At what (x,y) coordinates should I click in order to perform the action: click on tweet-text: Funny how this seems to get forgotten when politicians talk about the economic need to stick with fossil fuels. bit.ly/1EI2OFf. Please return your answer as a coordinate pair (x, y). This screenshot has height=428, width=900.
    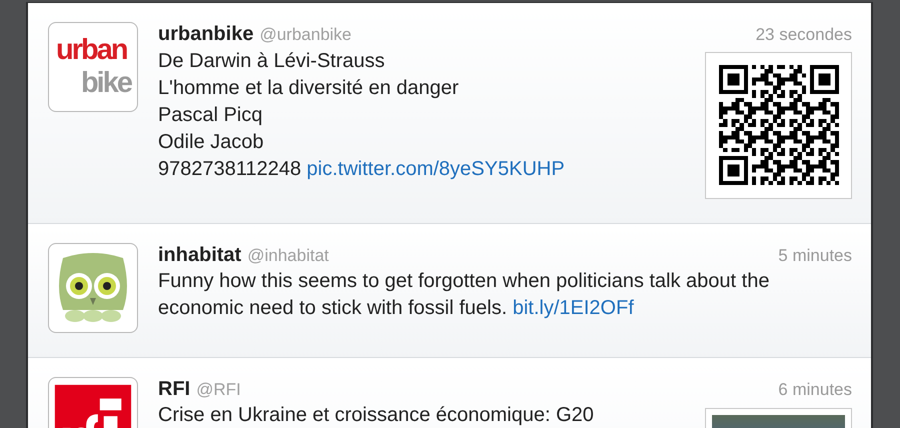
    Looking at the image, I should click on (464, 295).